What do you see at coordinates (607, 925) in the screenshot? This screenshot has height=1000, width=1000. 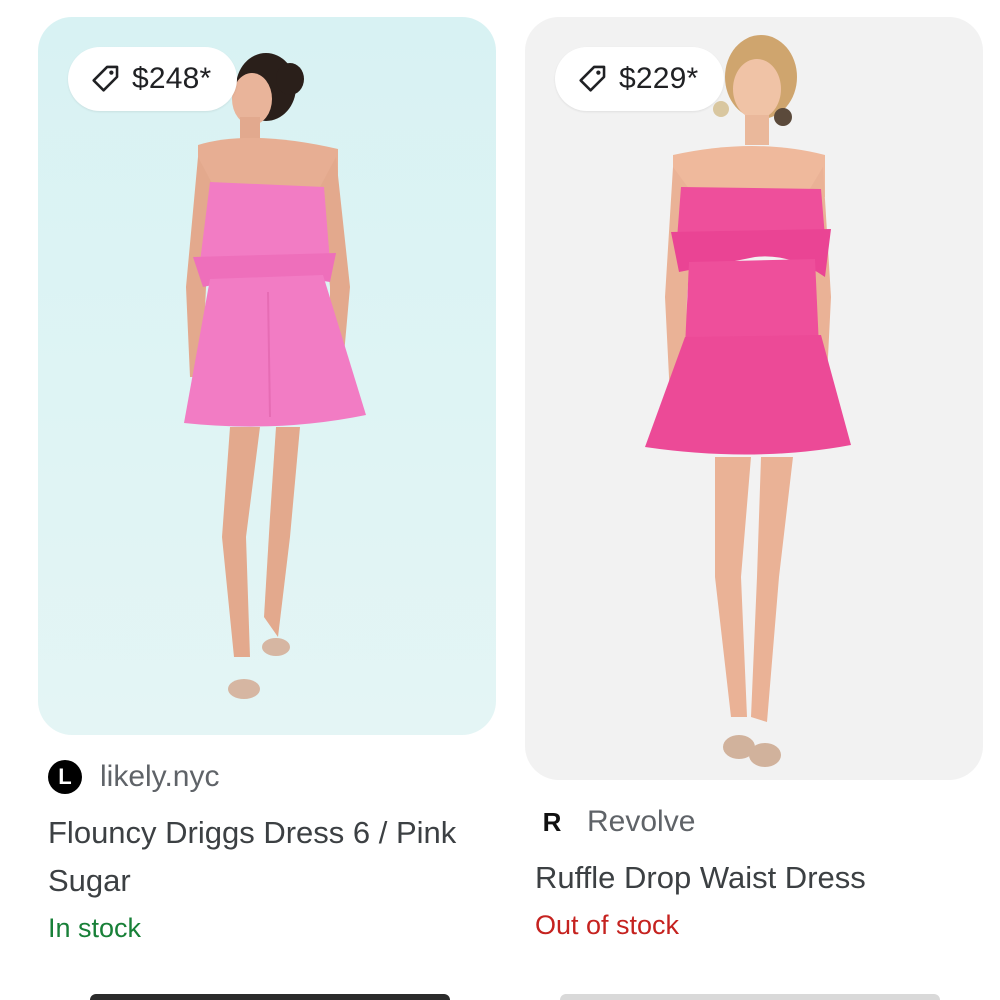 I see `stock-status: Out of stock` at bounding box center [607, 925].